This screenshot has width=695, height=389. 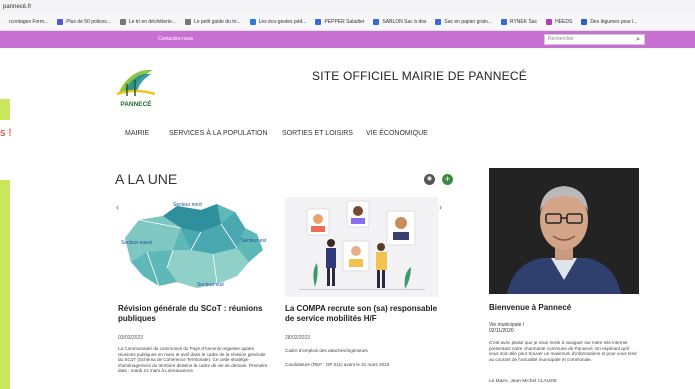 I want to click on site-title: SITE OFFICIEL MAIRIE DE PANNECÉ, so click(x=419, y=76).